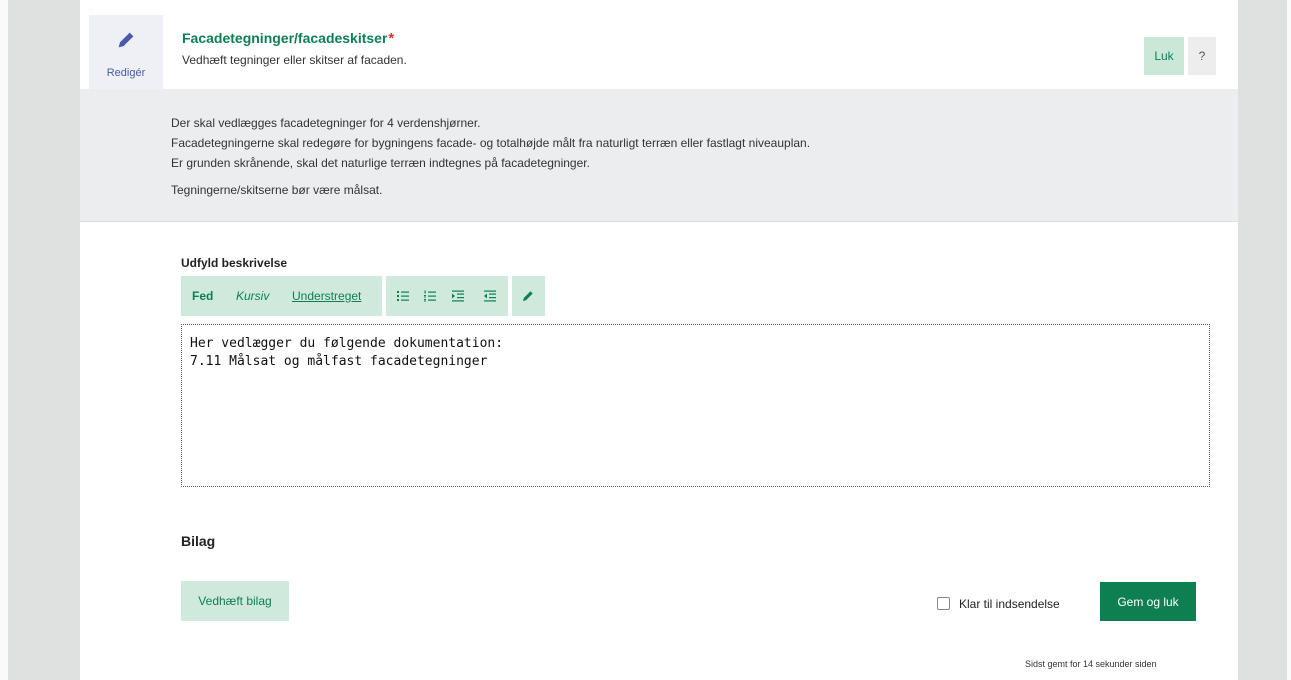 Image resolution: width=1291 pixels, height=680 pixels. Describe the element at coordinates (430, 296) in the screenshot. I see `numbered-list-icon` at that location.